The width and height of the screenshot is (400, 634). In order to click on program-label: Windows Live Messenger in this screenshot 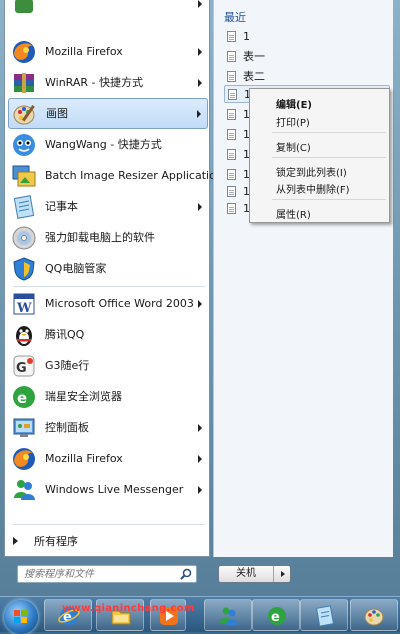, I will do `click(114, 489)`.